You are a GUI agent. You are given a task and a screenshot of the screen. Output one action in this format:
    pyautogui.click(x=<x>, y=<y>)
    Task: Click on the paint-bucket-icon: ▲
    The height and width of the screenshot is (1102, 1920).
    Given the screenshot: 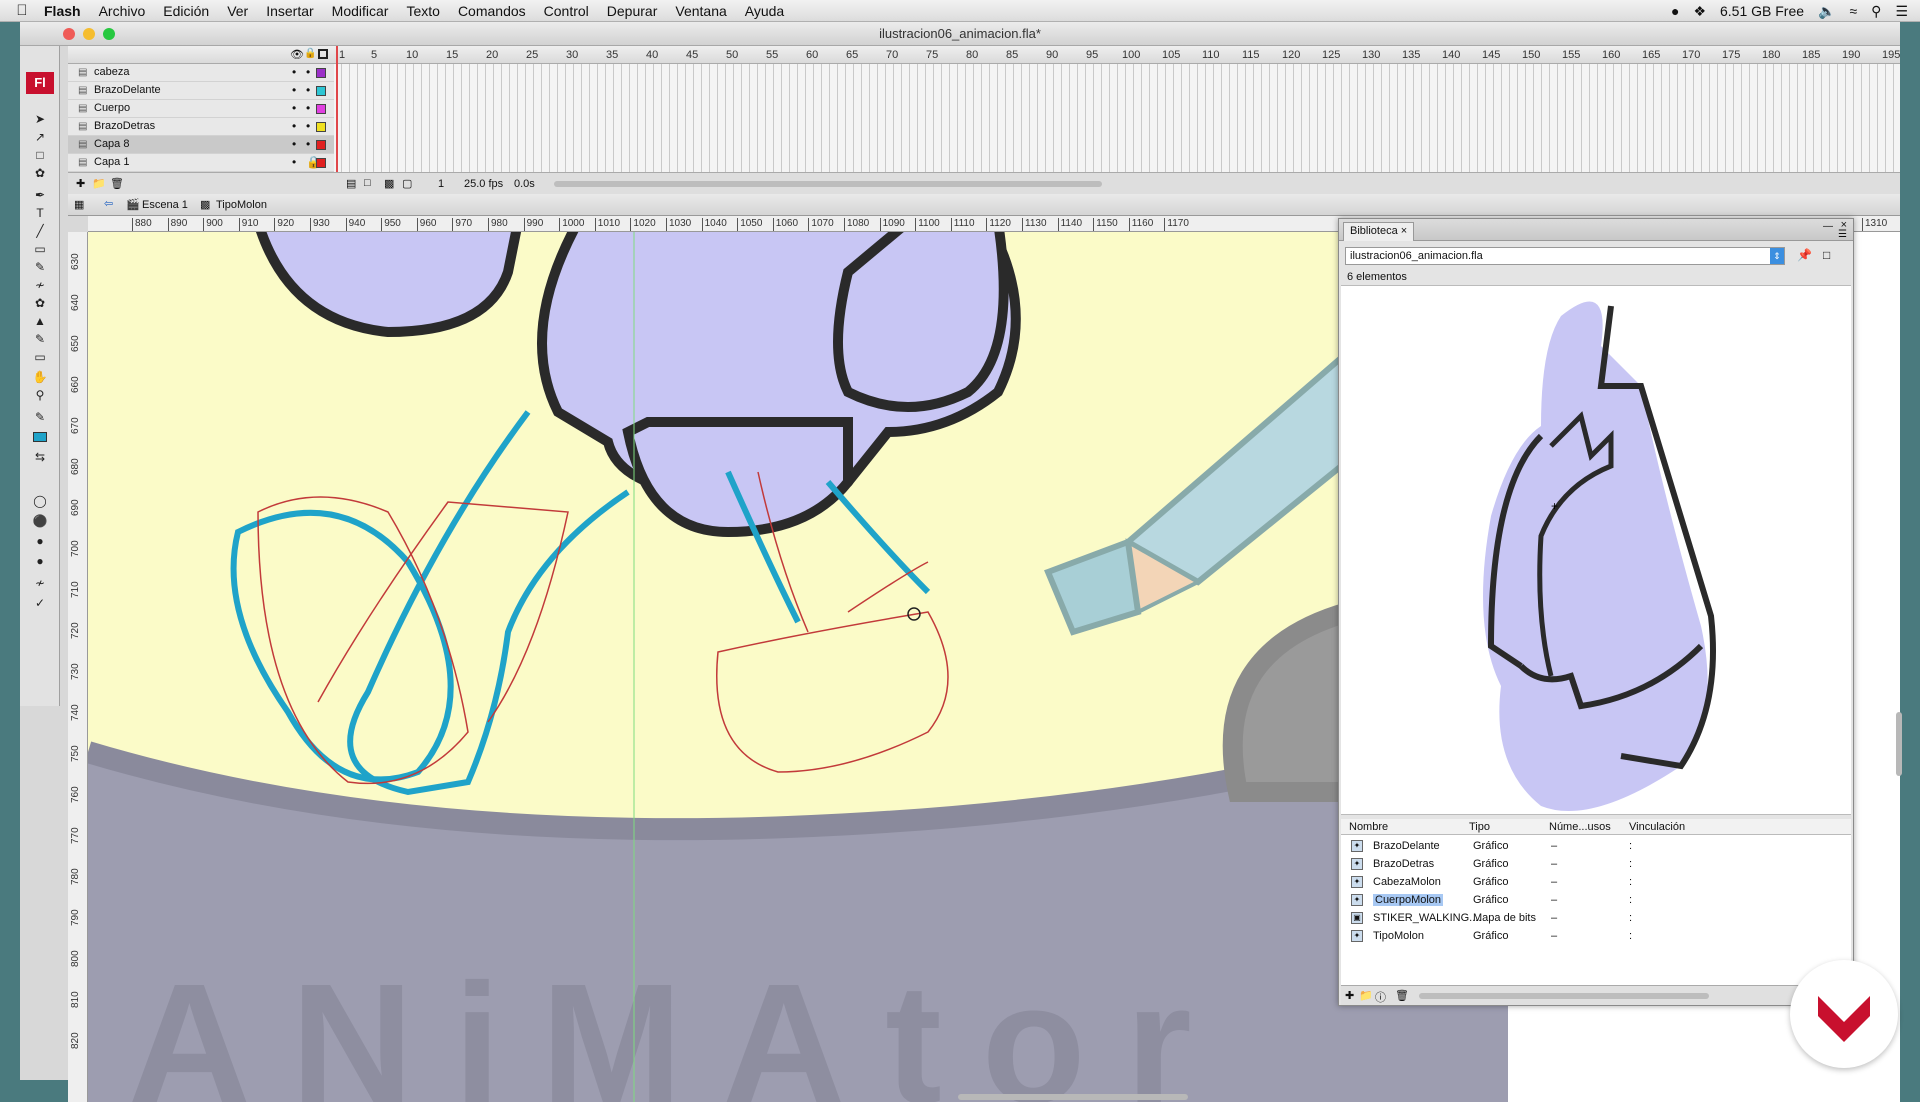 What is the action you would take?
    pyautogui.click(x=40, y=320)
    